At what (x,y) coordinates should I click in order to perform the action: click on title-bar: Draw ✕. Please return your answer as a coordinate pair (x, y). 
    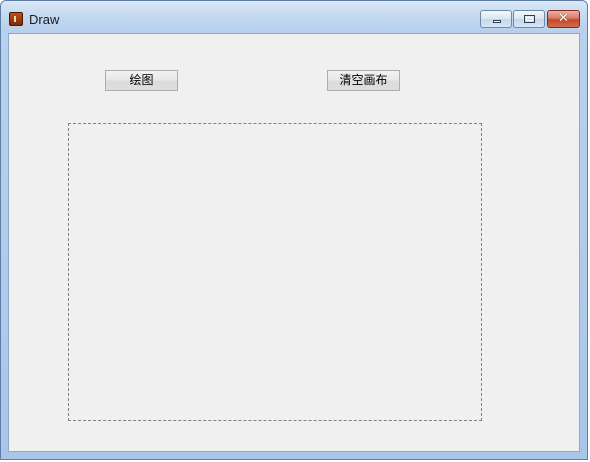
    Looking at the image, I should click on (294, 17).